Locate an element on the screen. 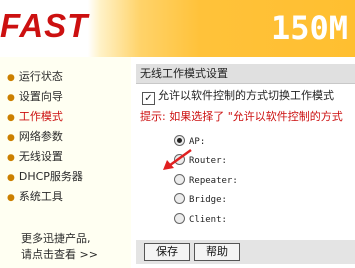 The height and width of the screenshot is (268, 355). sidebar-item-label: 网络参数 is located at coordinates (40, 136).